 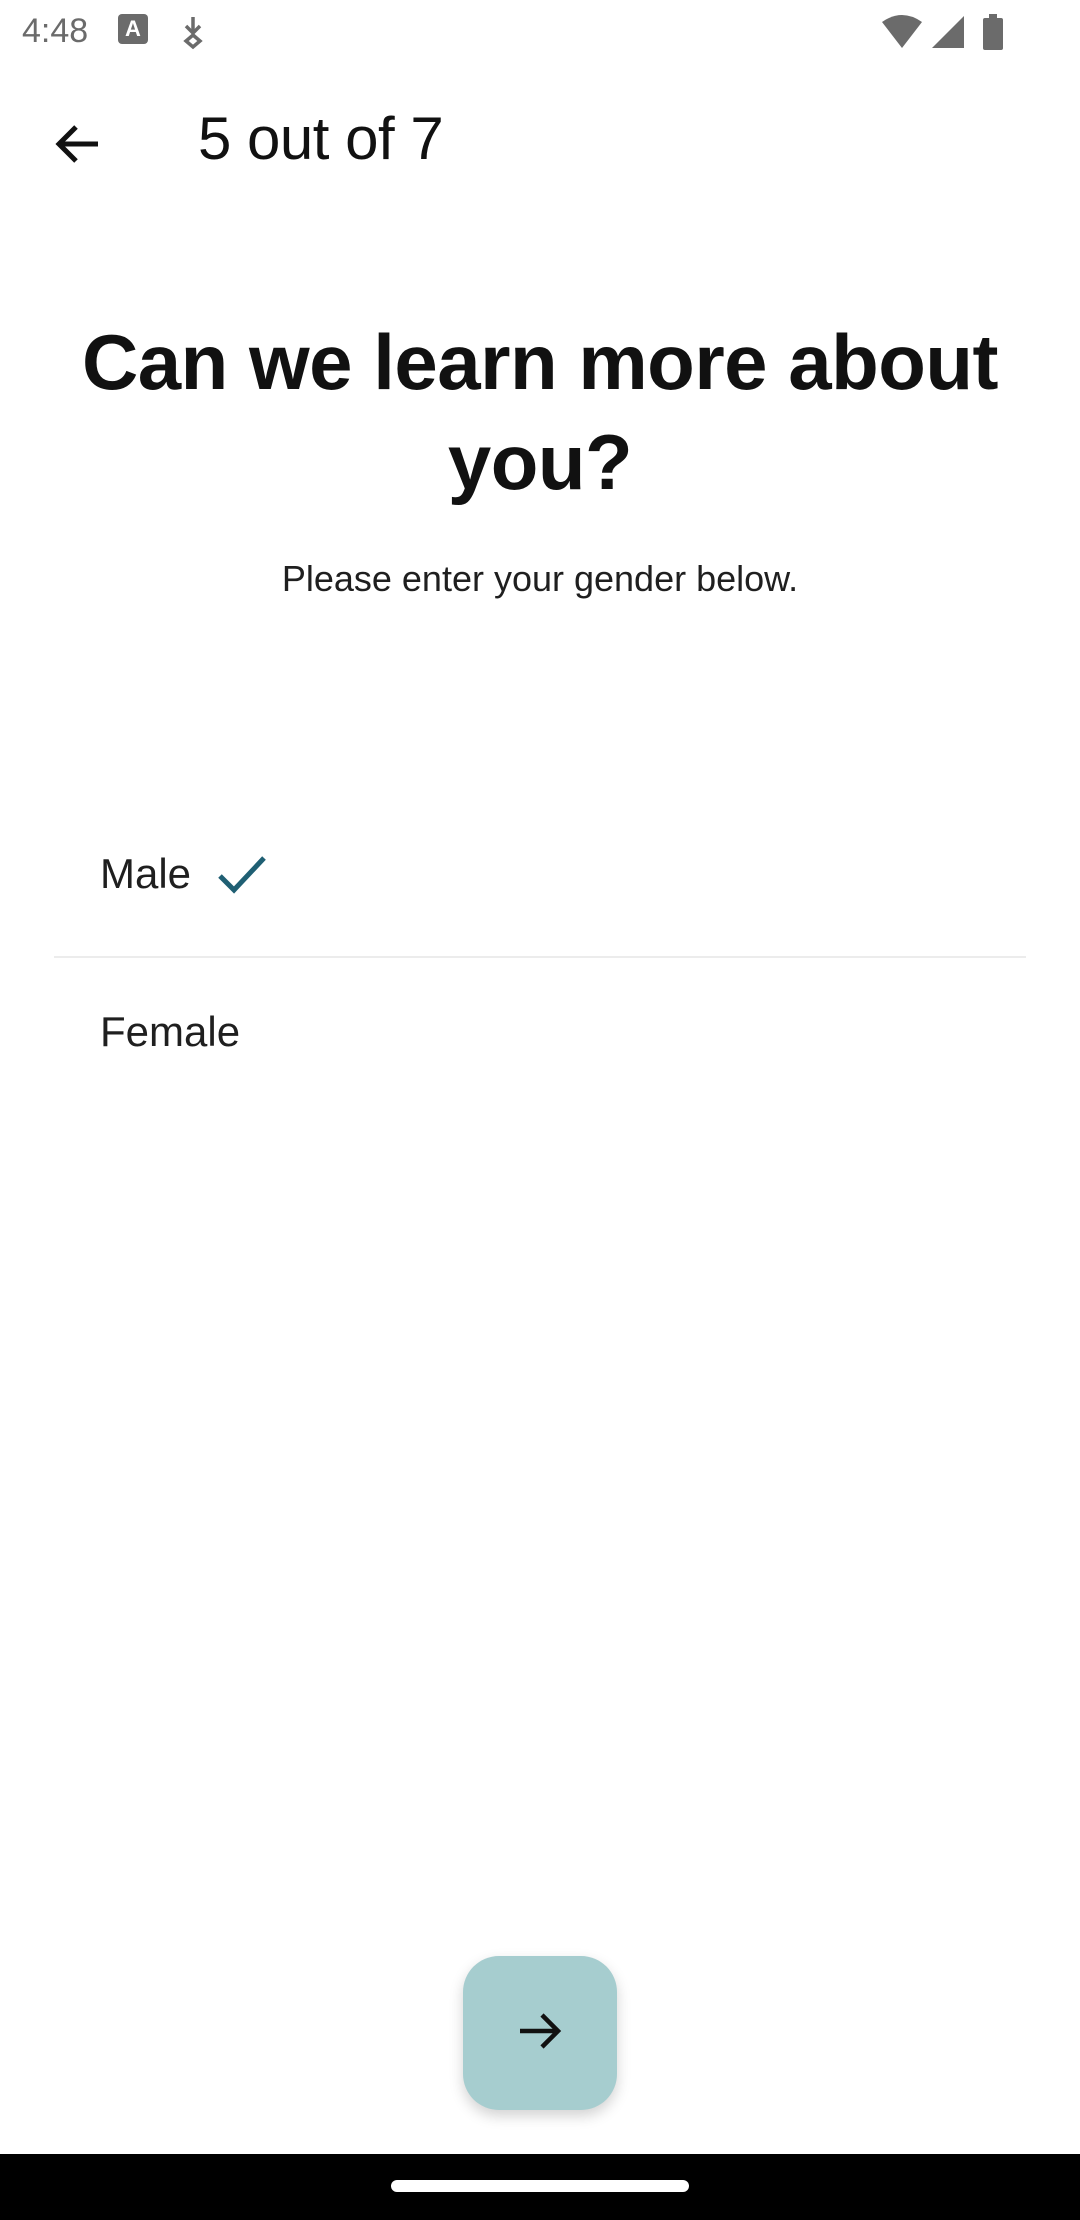 I want to click on signal-icon, so click(x=948, y=34).